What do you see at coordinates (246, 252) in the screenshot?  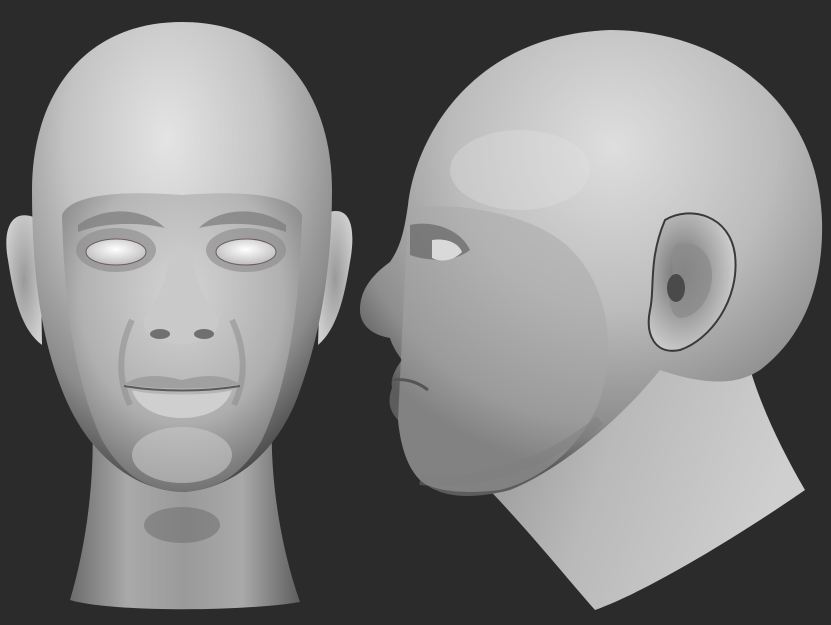 I see `front-right-eye` at bounding box center [246, 252].